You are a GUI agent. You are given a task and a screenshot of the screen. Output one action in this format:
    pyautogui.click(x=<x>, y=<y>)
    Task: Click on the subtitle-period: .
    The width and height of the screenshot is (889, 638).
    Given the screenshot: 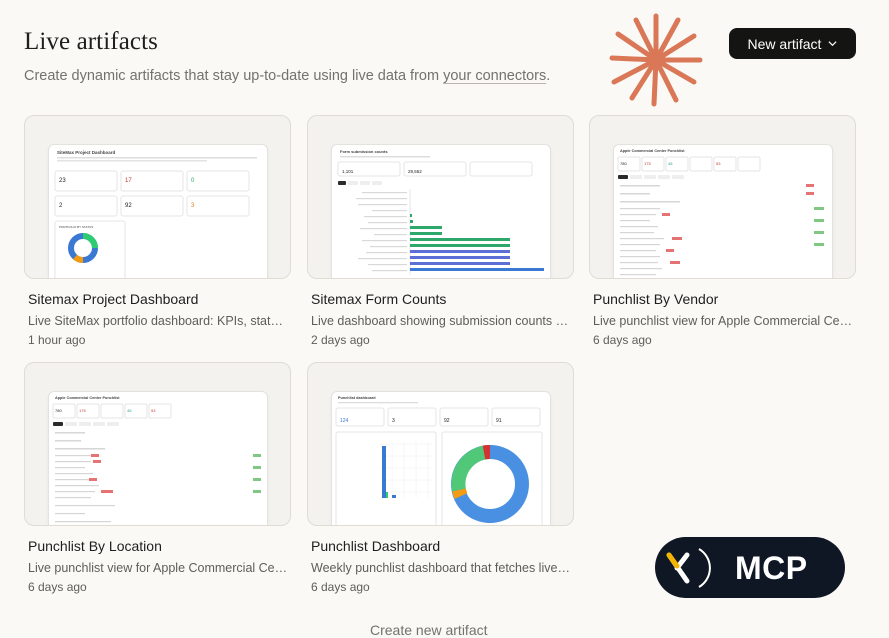 What is the action you would take?
    pyautogui.click(x=548, y=76)
    